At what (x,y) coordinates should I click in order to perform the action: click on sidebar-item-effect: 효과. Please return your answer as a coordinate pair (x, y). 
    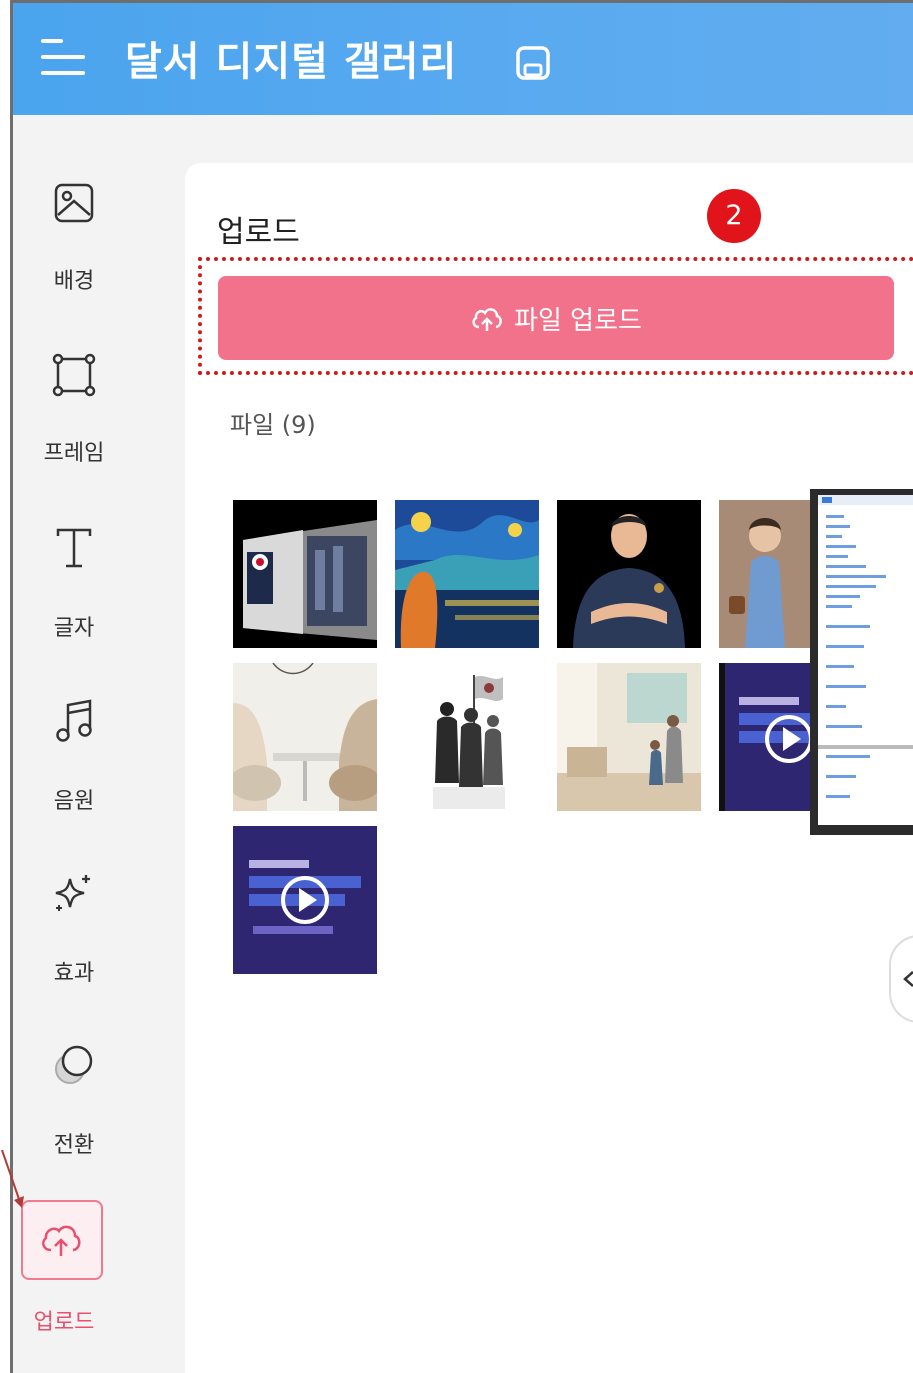
    Looking at the image, I should click on (74, 925).